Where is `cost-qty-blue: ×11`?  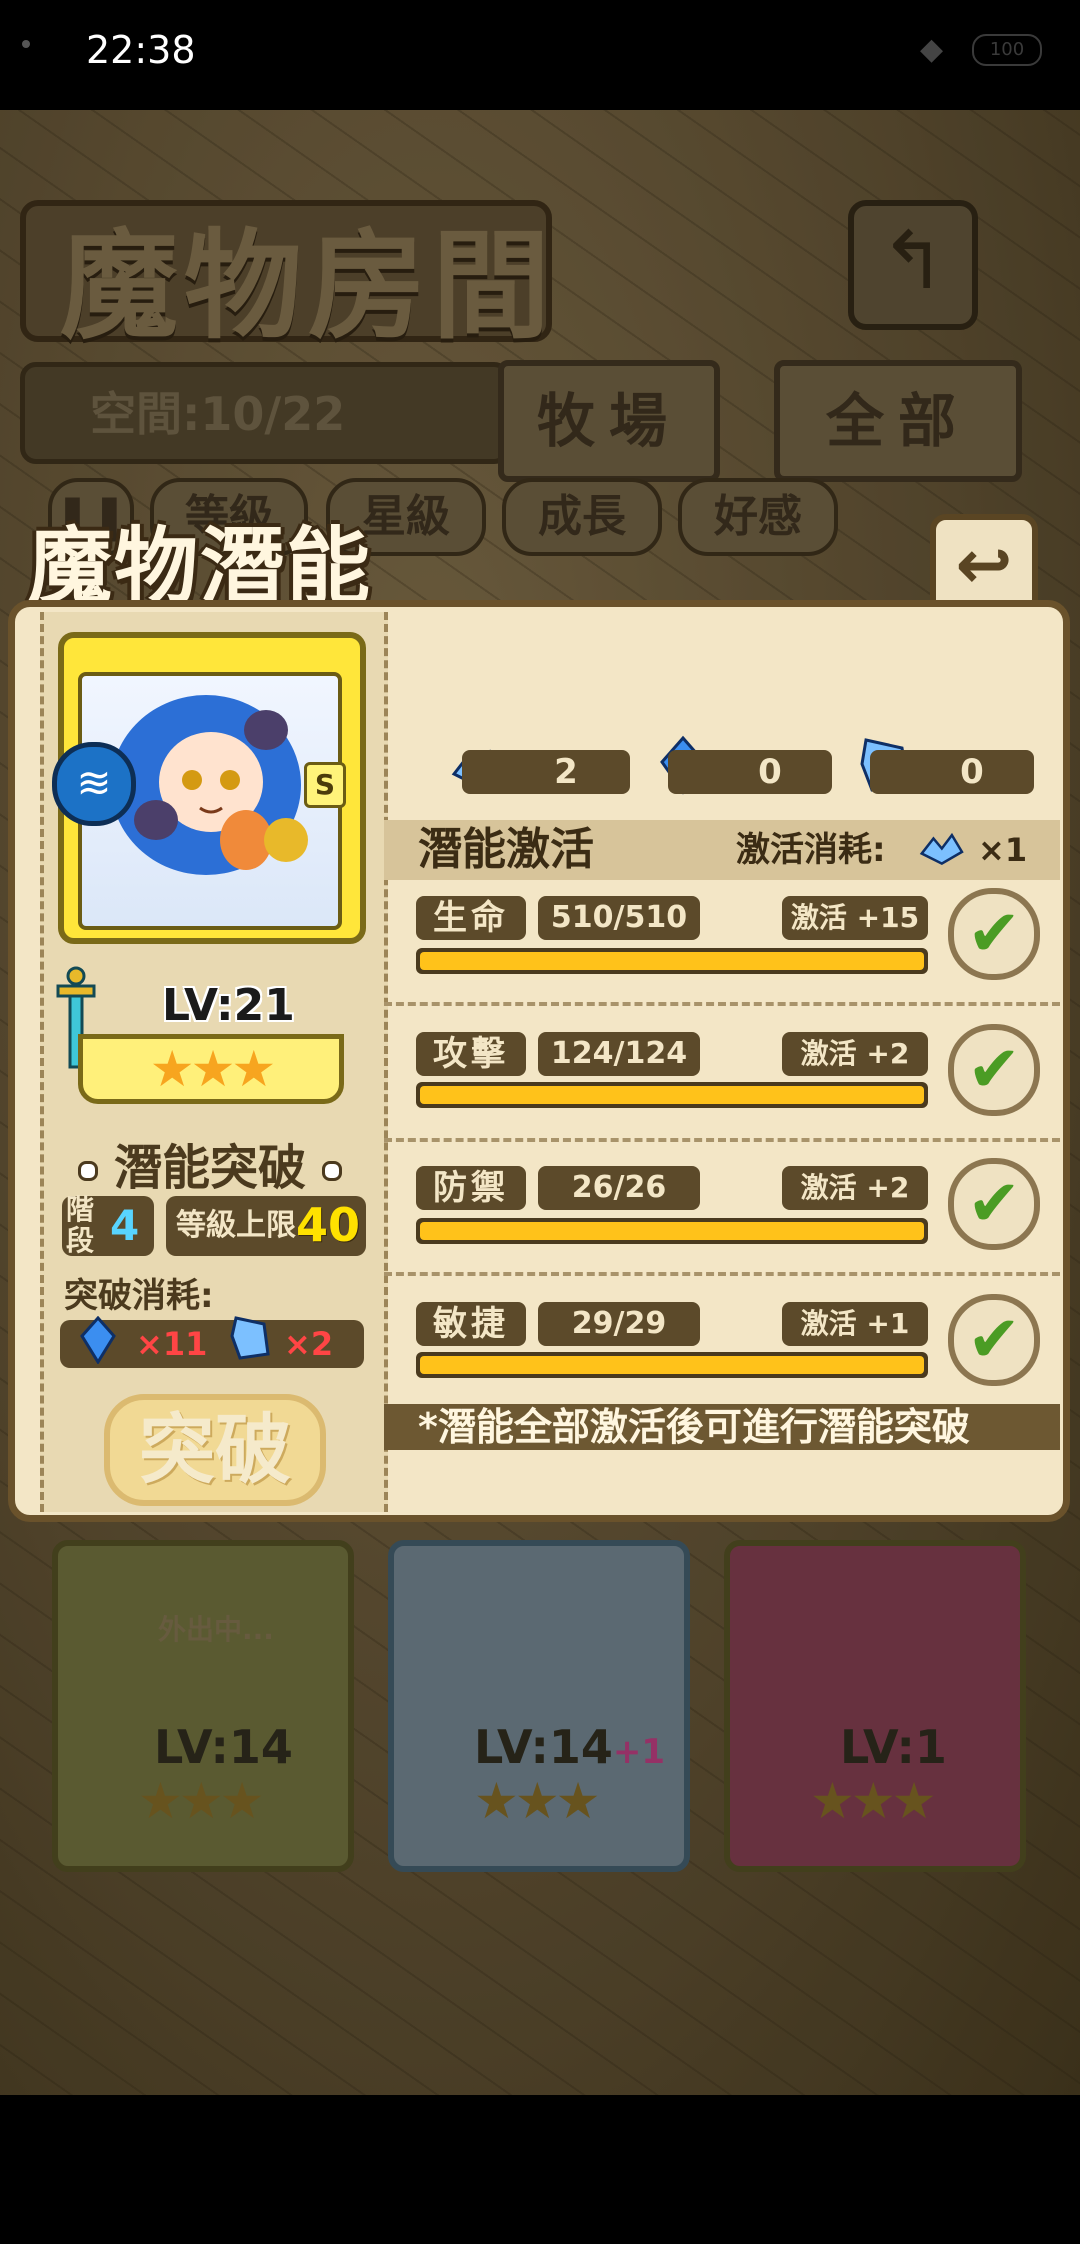
cost-qty-blue: ×11 is located at coordinates (172, 1344).